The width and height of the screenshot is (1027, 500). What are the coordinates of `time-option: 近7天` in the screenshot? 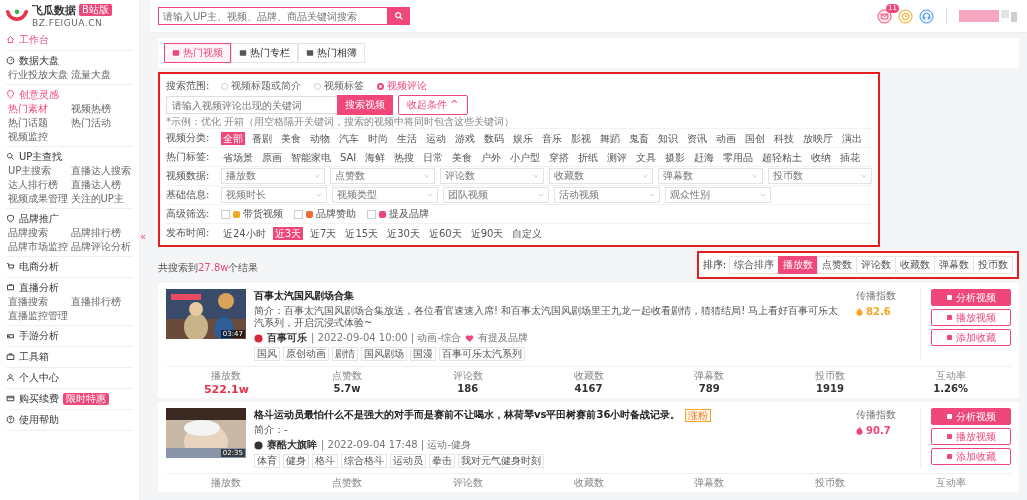 It's located at (323, 233).